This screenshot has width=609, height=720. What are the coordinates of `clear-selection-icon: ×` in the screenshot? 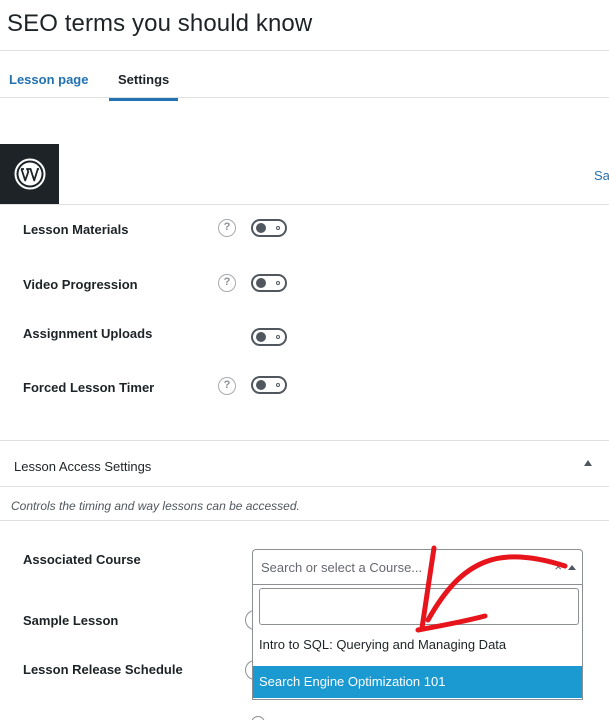 It's located at (558, 566).